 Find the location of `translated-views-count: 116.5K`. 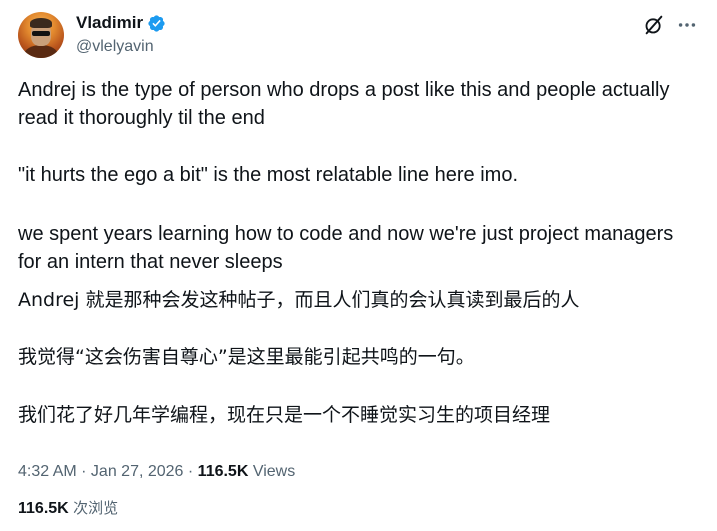

translated-views-count: 116.5K is located at coordinates (43, 508).